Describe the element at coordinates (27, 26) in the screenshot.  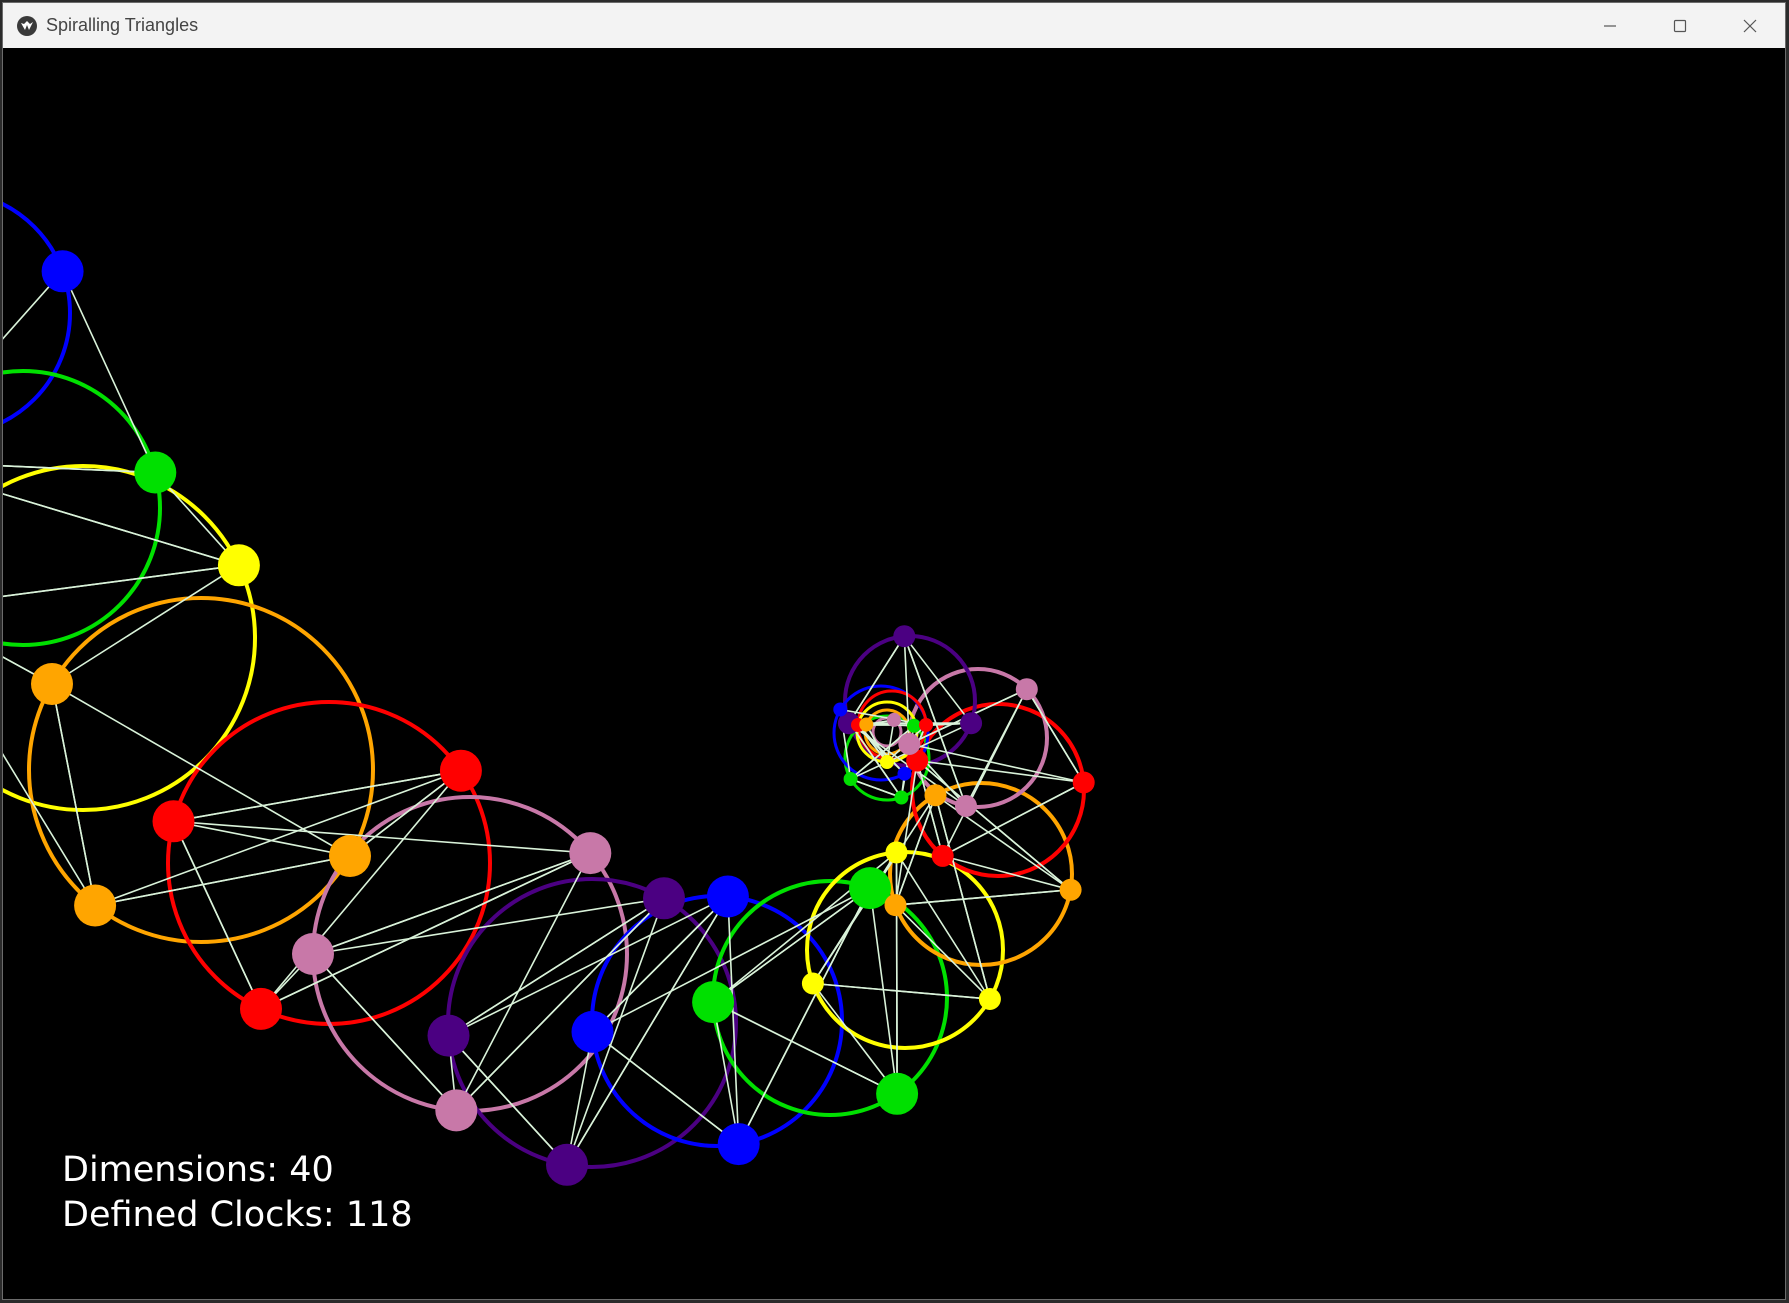
I see `kivy-logo-icon` at that location.